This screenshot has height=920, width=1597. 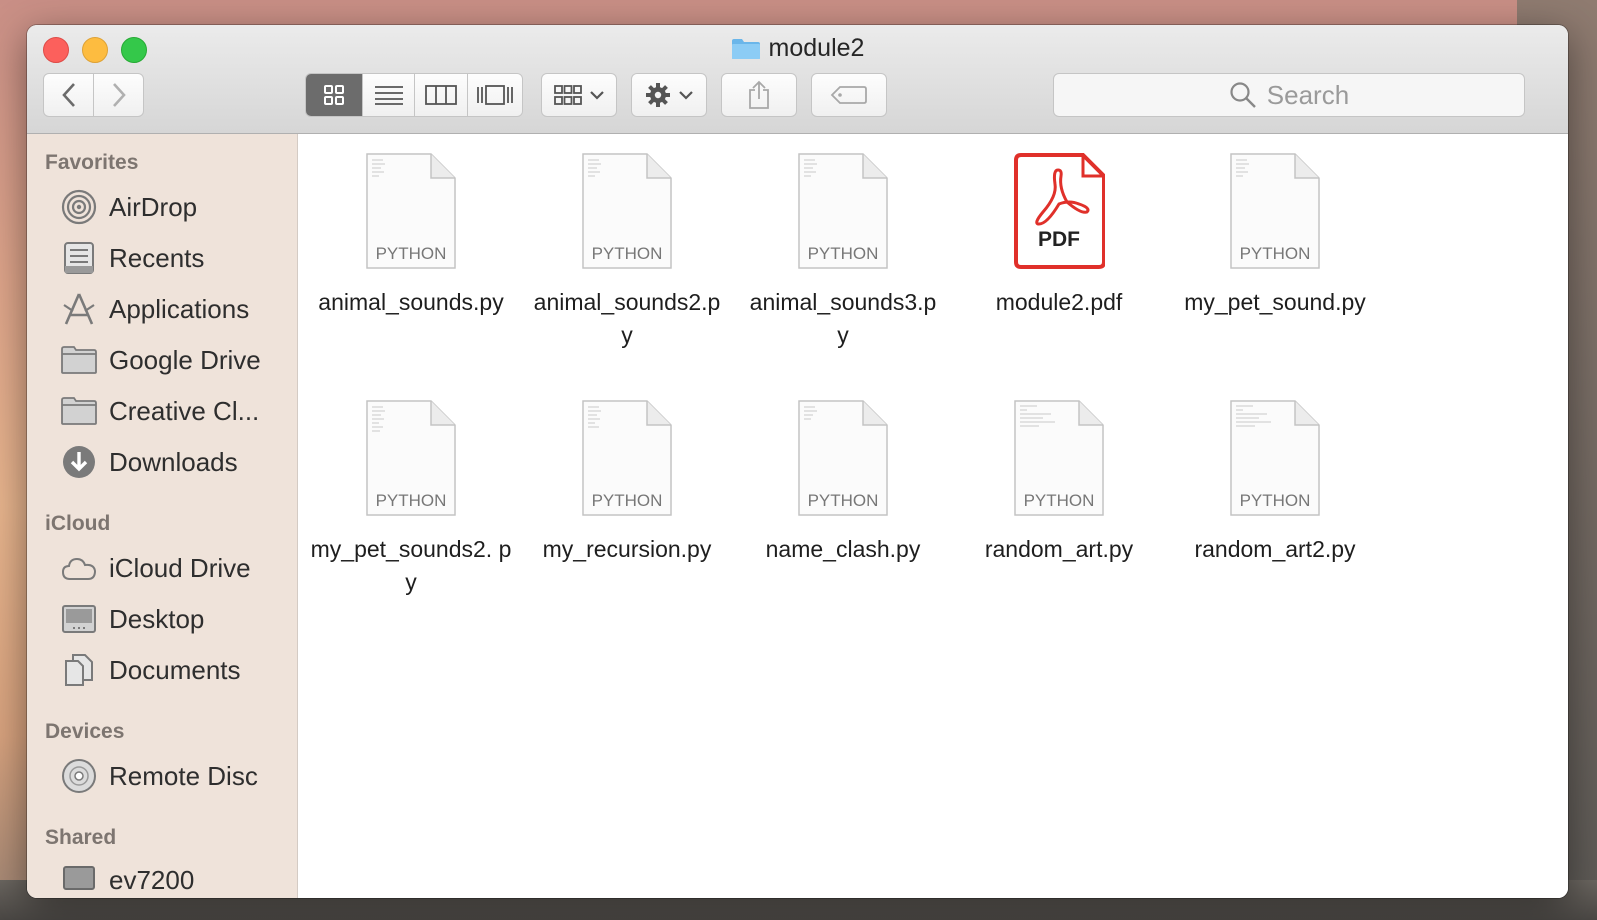 I want to click on title-bar: module2 Search, so click(x=797, y=79).